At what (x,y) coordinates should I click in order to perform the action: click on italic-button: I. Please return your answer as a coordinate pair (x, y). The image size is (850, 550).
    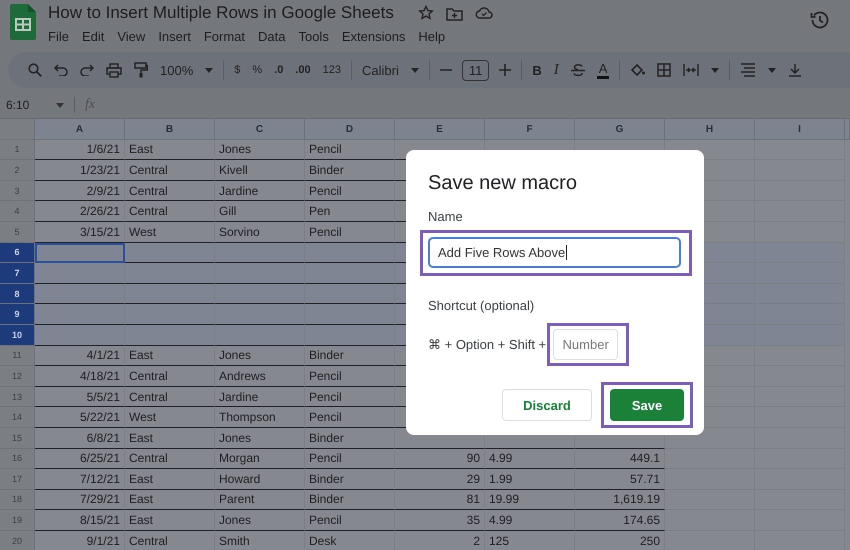
    Looking at the image, I should click on (556, 70).